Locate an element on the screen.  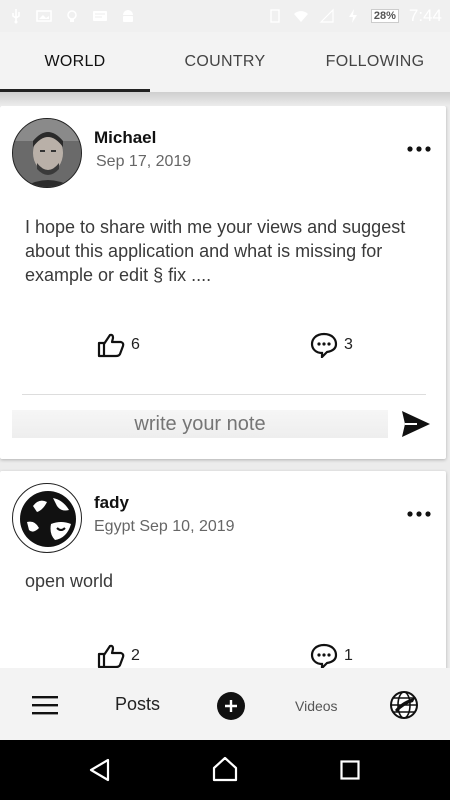
comment-count: 1 is located at coordinates (348, 655).